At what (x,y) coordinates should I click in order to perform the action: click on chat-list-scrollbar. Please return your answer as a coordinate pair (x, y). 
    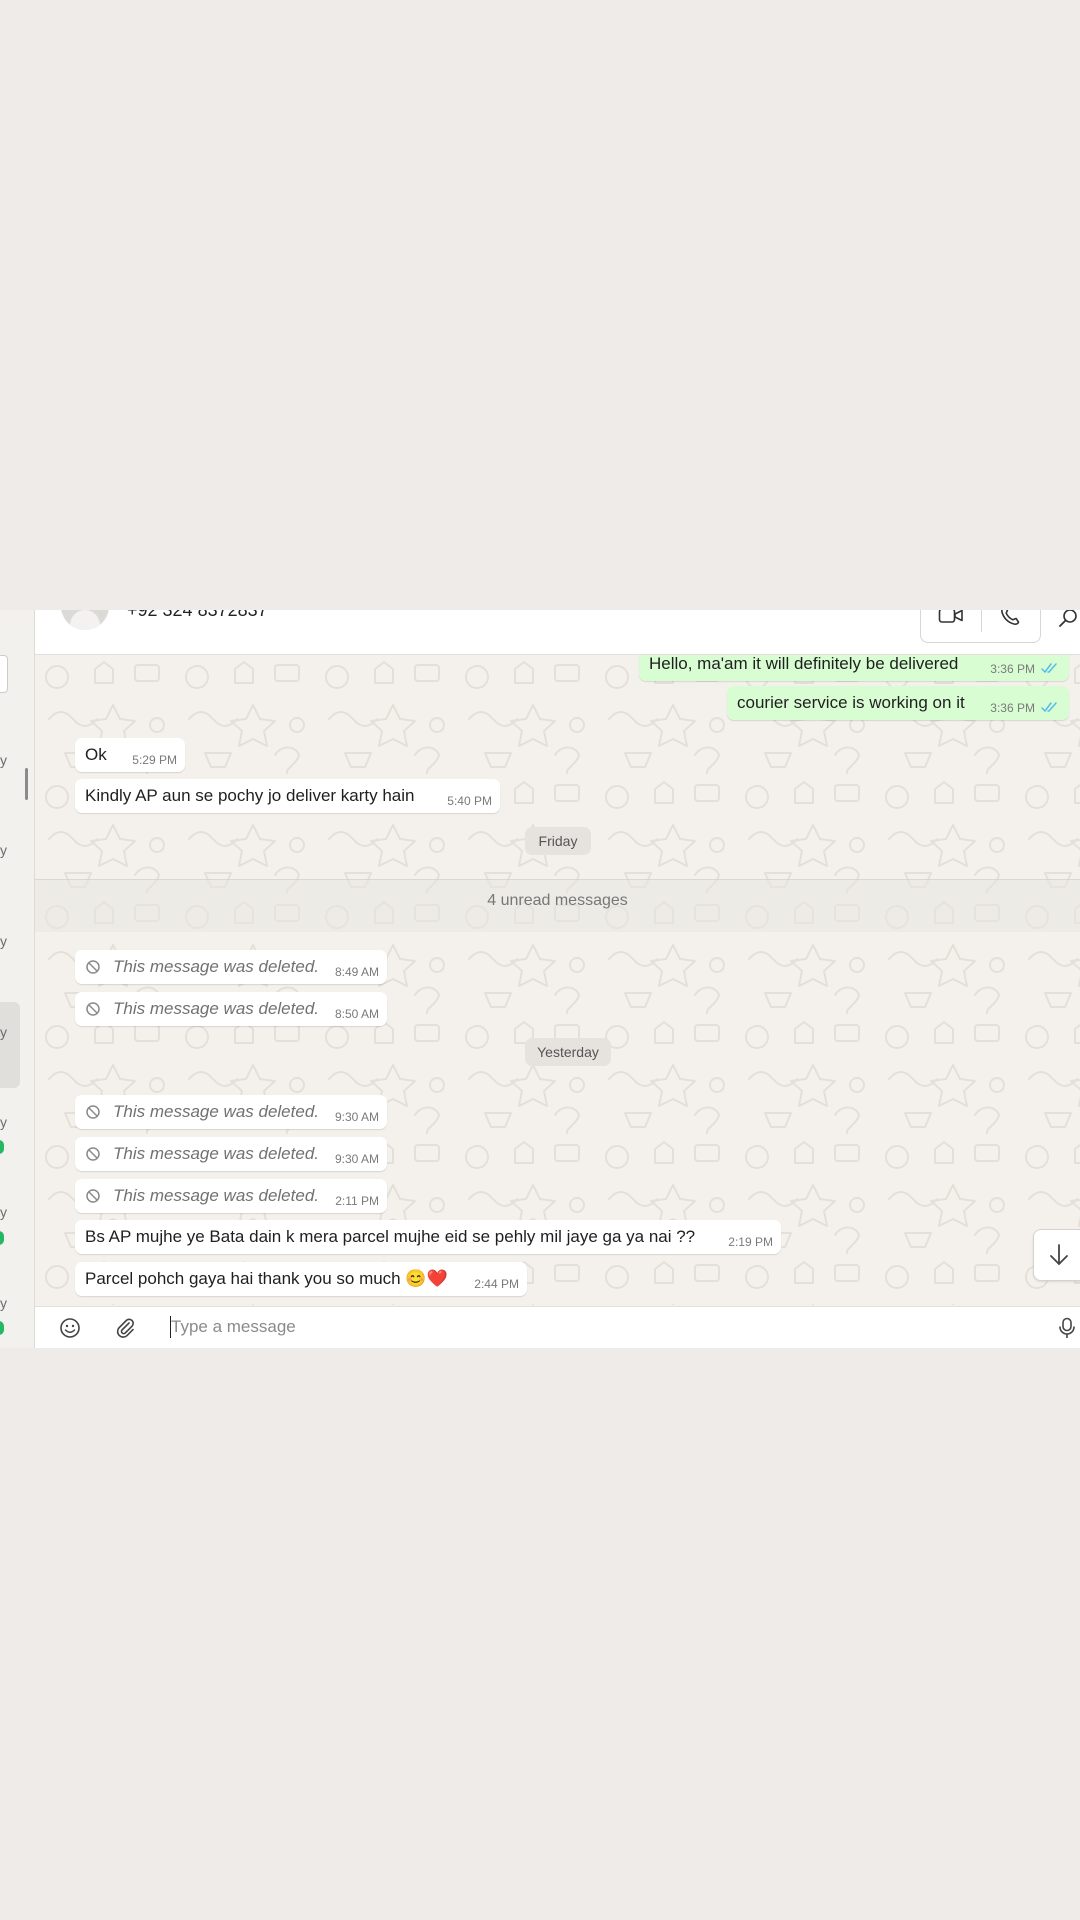
    Looking at the image, I should click on (26, 784).